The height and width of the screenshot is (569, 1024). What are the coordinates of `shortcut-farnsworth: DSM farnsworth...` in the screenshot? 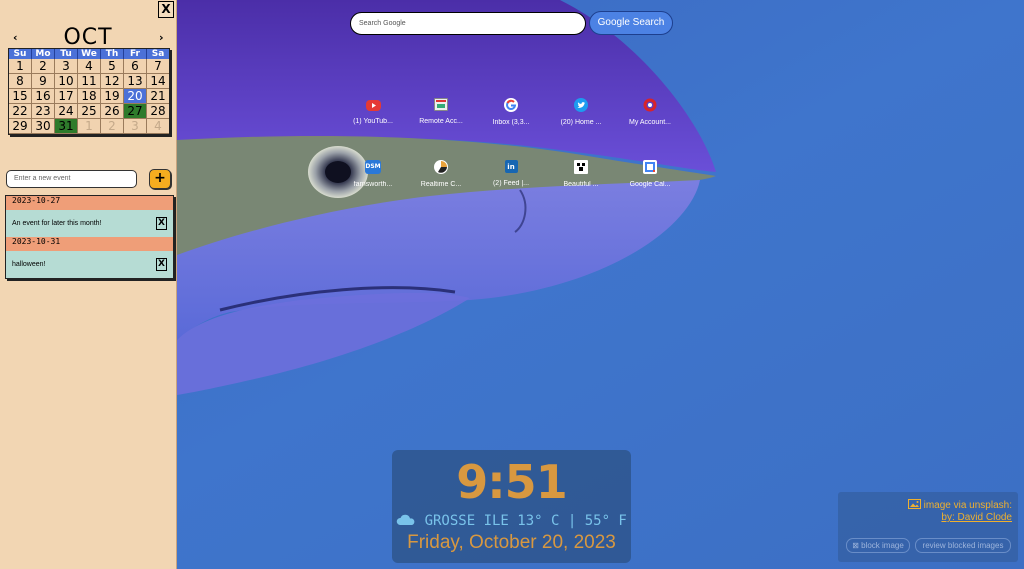 It's located at (373, 174).